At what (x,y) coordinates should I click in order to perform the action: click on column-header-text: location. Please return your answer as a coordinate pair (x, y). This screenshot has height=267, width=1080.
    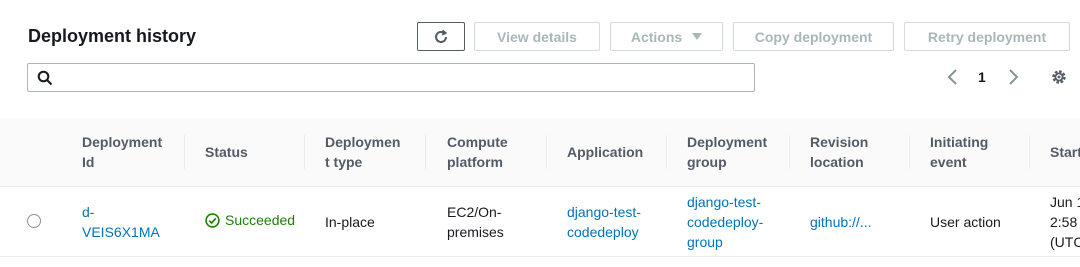
    Looking at the image, I should click on (837, 162).